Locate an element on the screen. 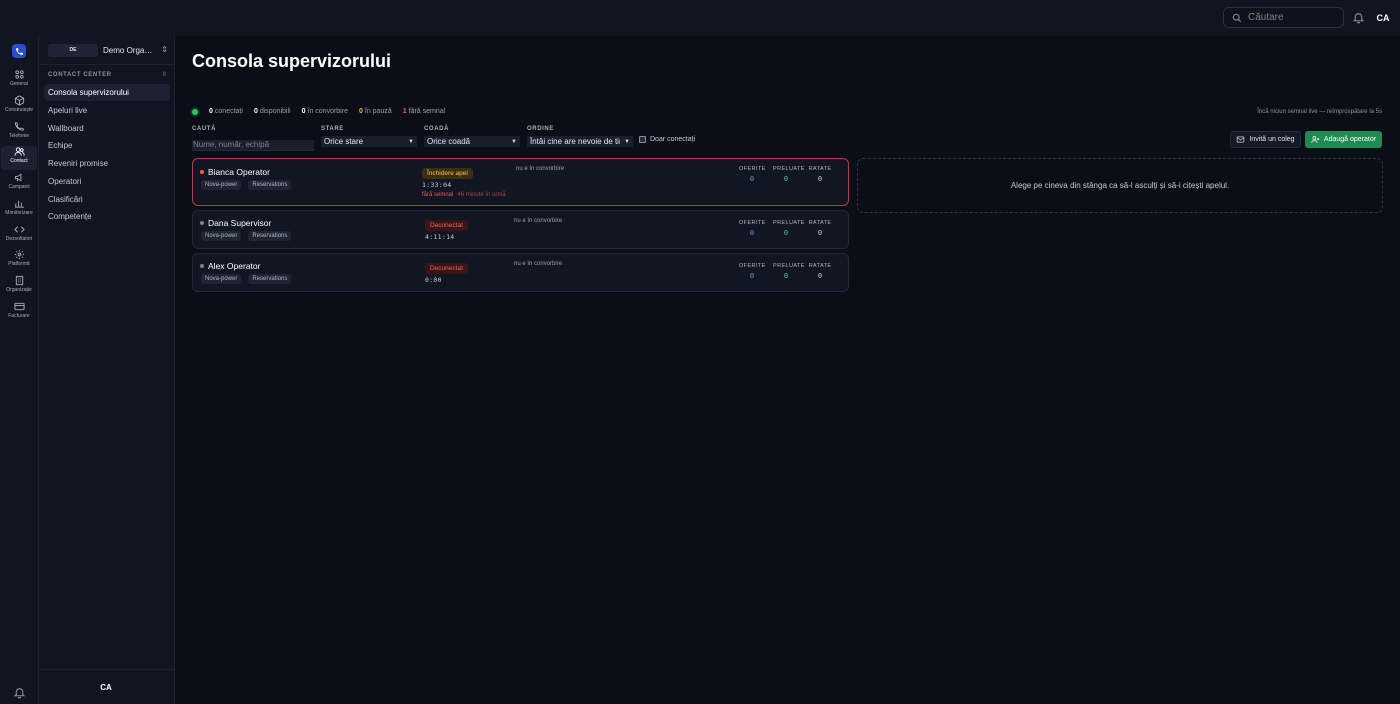 The height and width of the screenshot is (704, 1400). sidebar-item-label: Echipe is located at coordinates (60, 145).